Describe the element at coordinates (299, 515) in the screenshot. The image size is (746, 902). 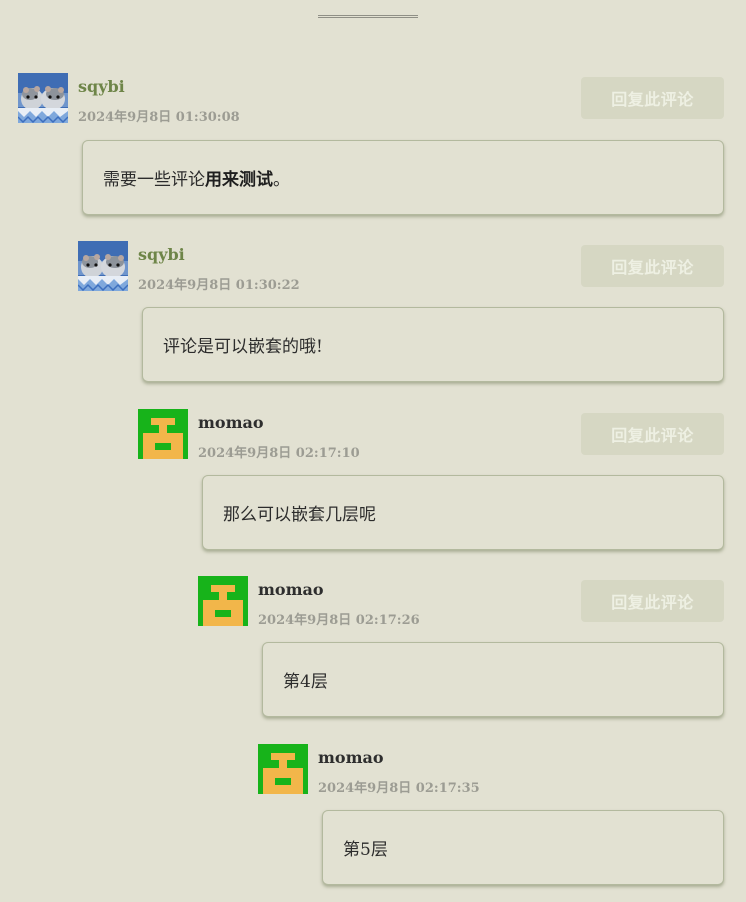
I see `comment-text: 那么可以嵌套几层呢` at that location.